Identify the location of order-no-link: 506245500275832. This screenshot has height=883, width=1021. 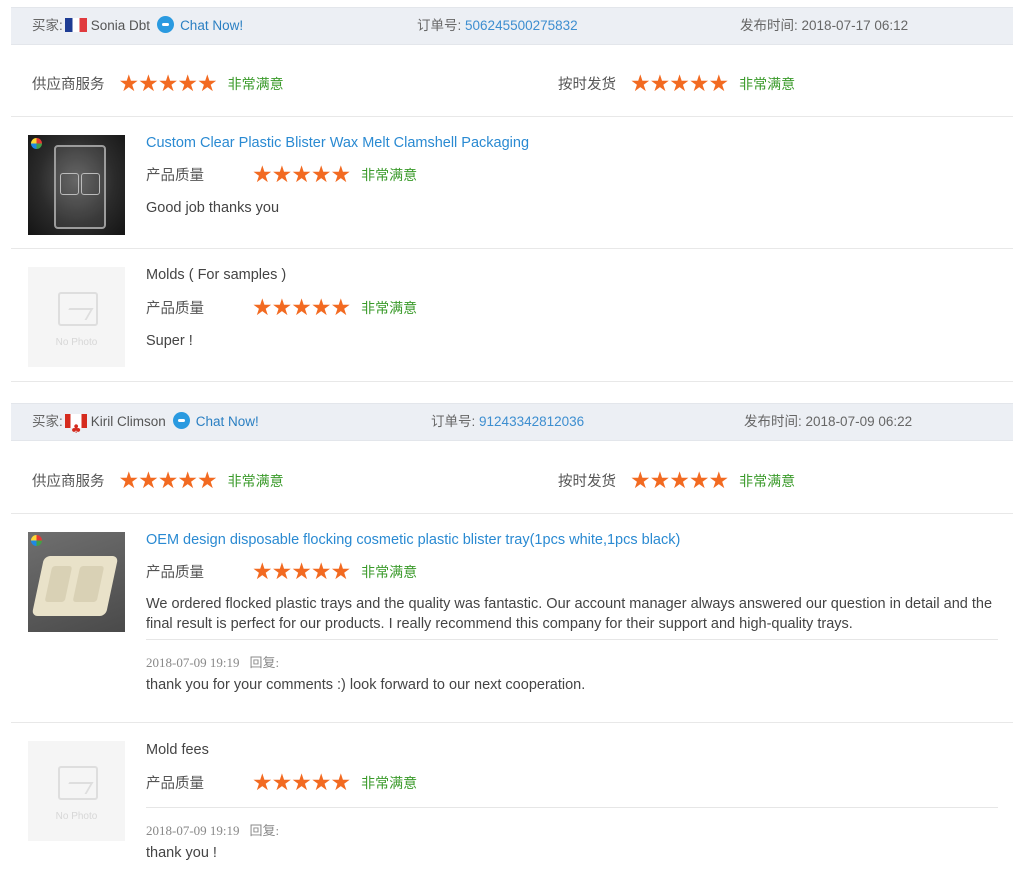
(521, 25).